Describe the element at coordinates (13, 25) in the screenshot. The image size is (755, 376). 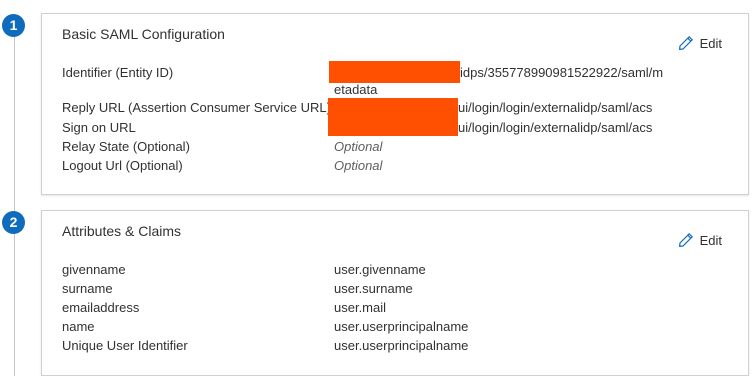
I see `step-badge-1: 1` at that location.